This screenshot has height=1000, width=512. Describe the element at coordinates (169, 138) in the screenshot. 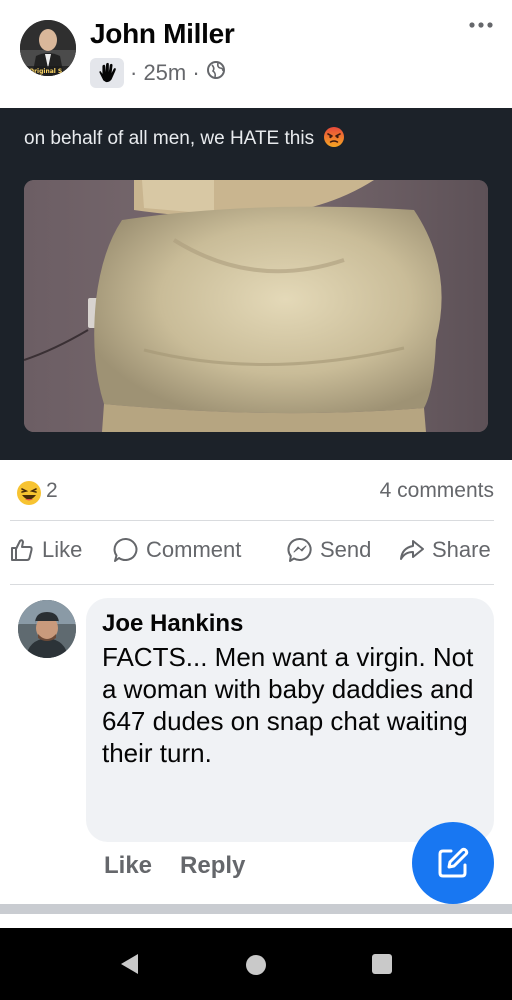

I see `post-text-body: on behalf of all men, we HATE this` at that location.